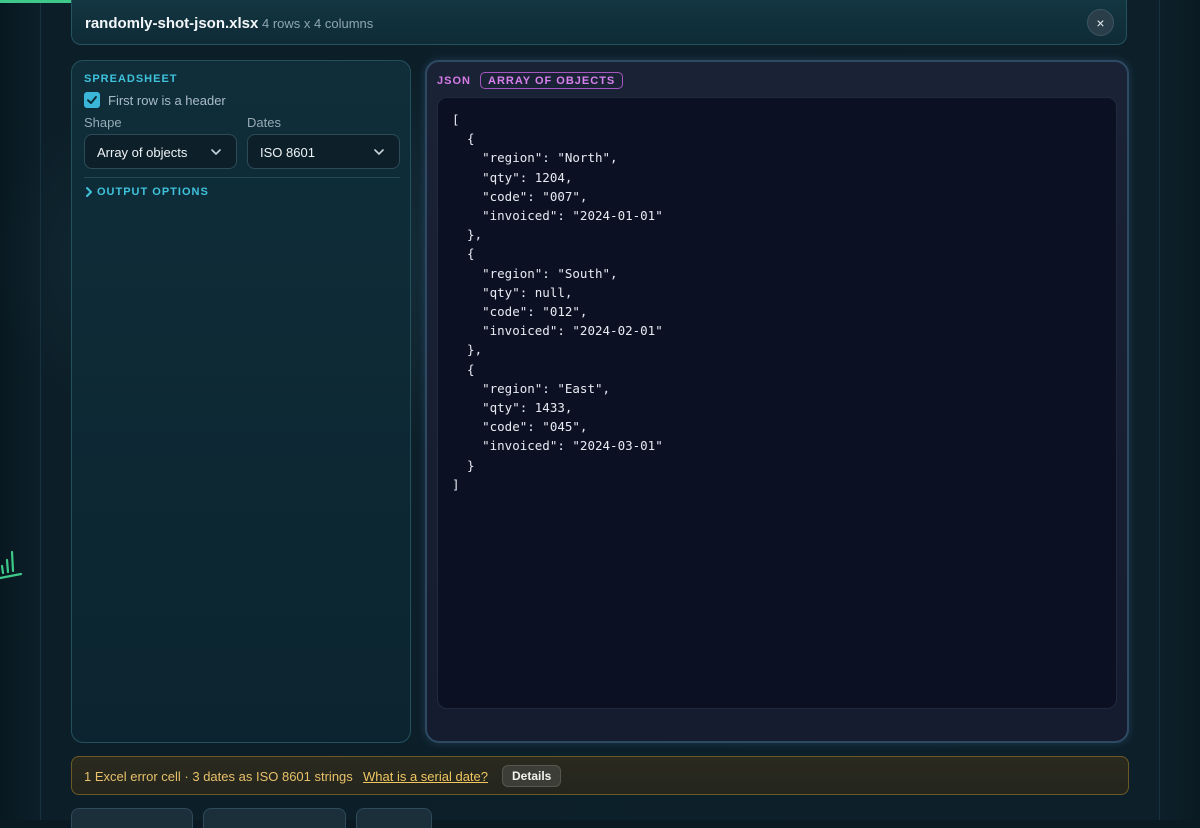  I want to click on shape-badge: ARRAY OF OBJECTS, so click(552, 80).